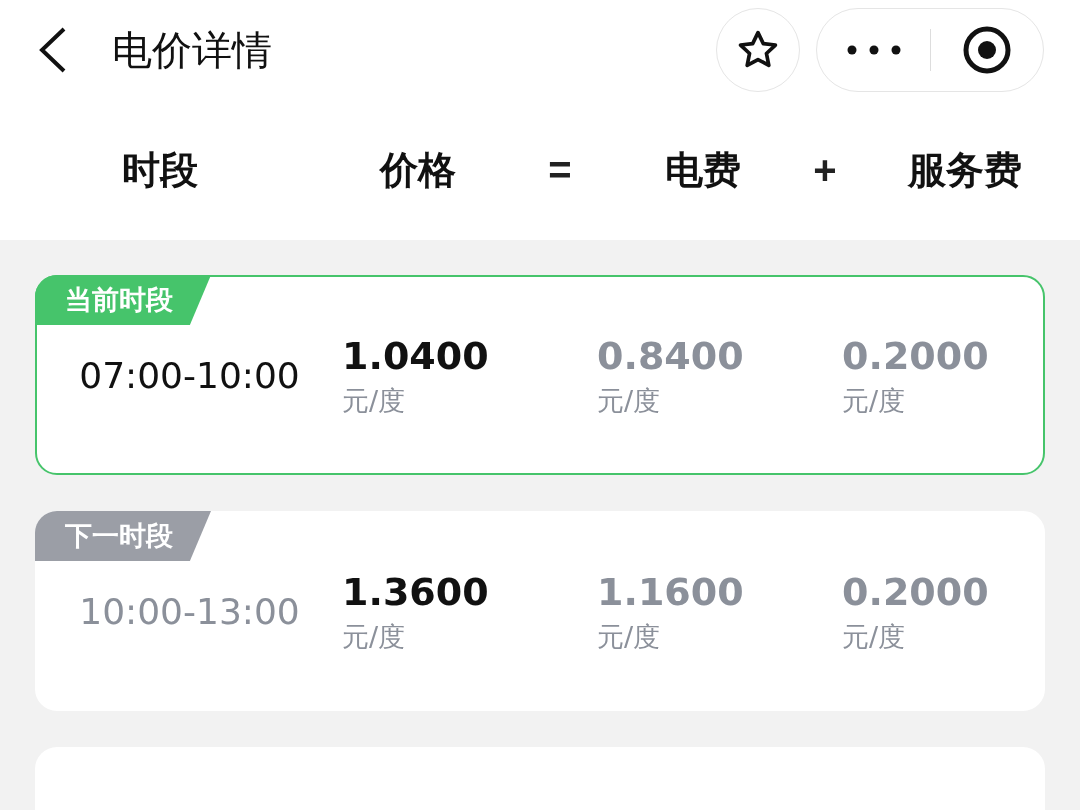  I want to click on price-value: 1.3600, so click(416, 592).